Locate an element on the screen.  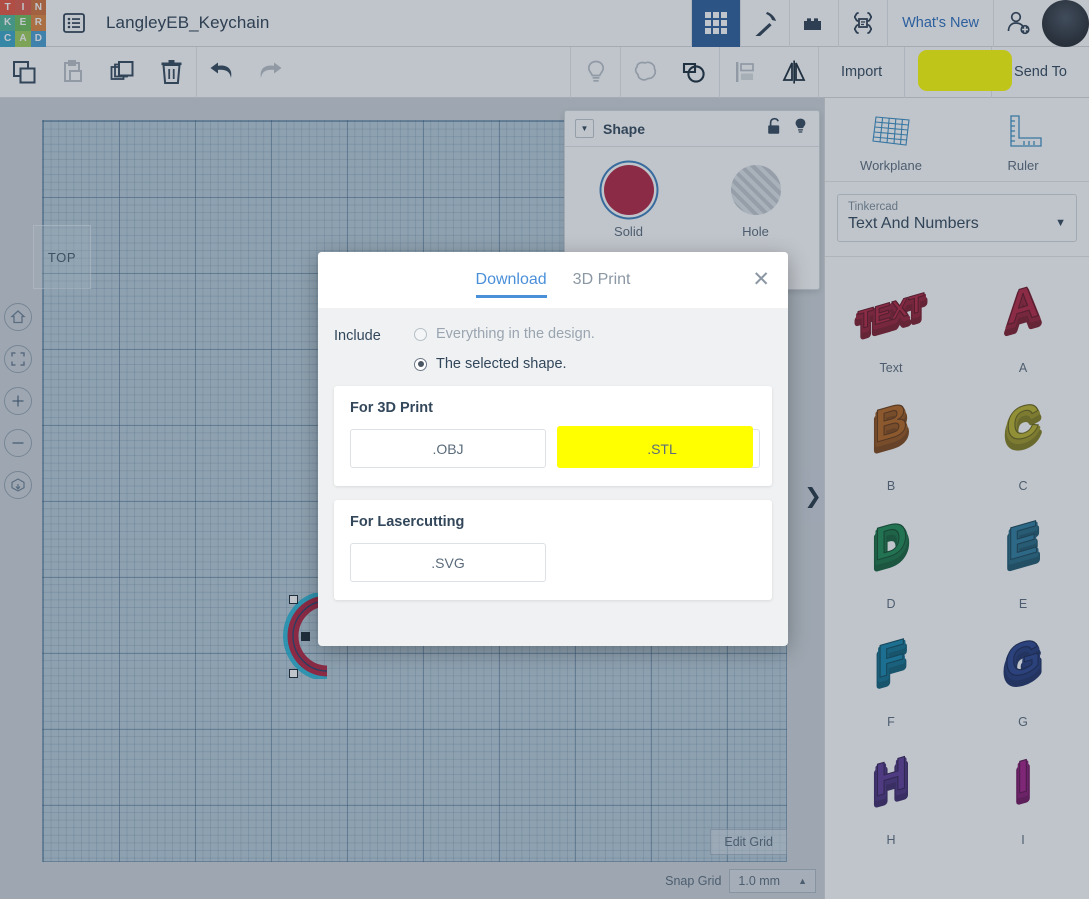
obj-label: .OBJ is located at coordinates (448, 448).